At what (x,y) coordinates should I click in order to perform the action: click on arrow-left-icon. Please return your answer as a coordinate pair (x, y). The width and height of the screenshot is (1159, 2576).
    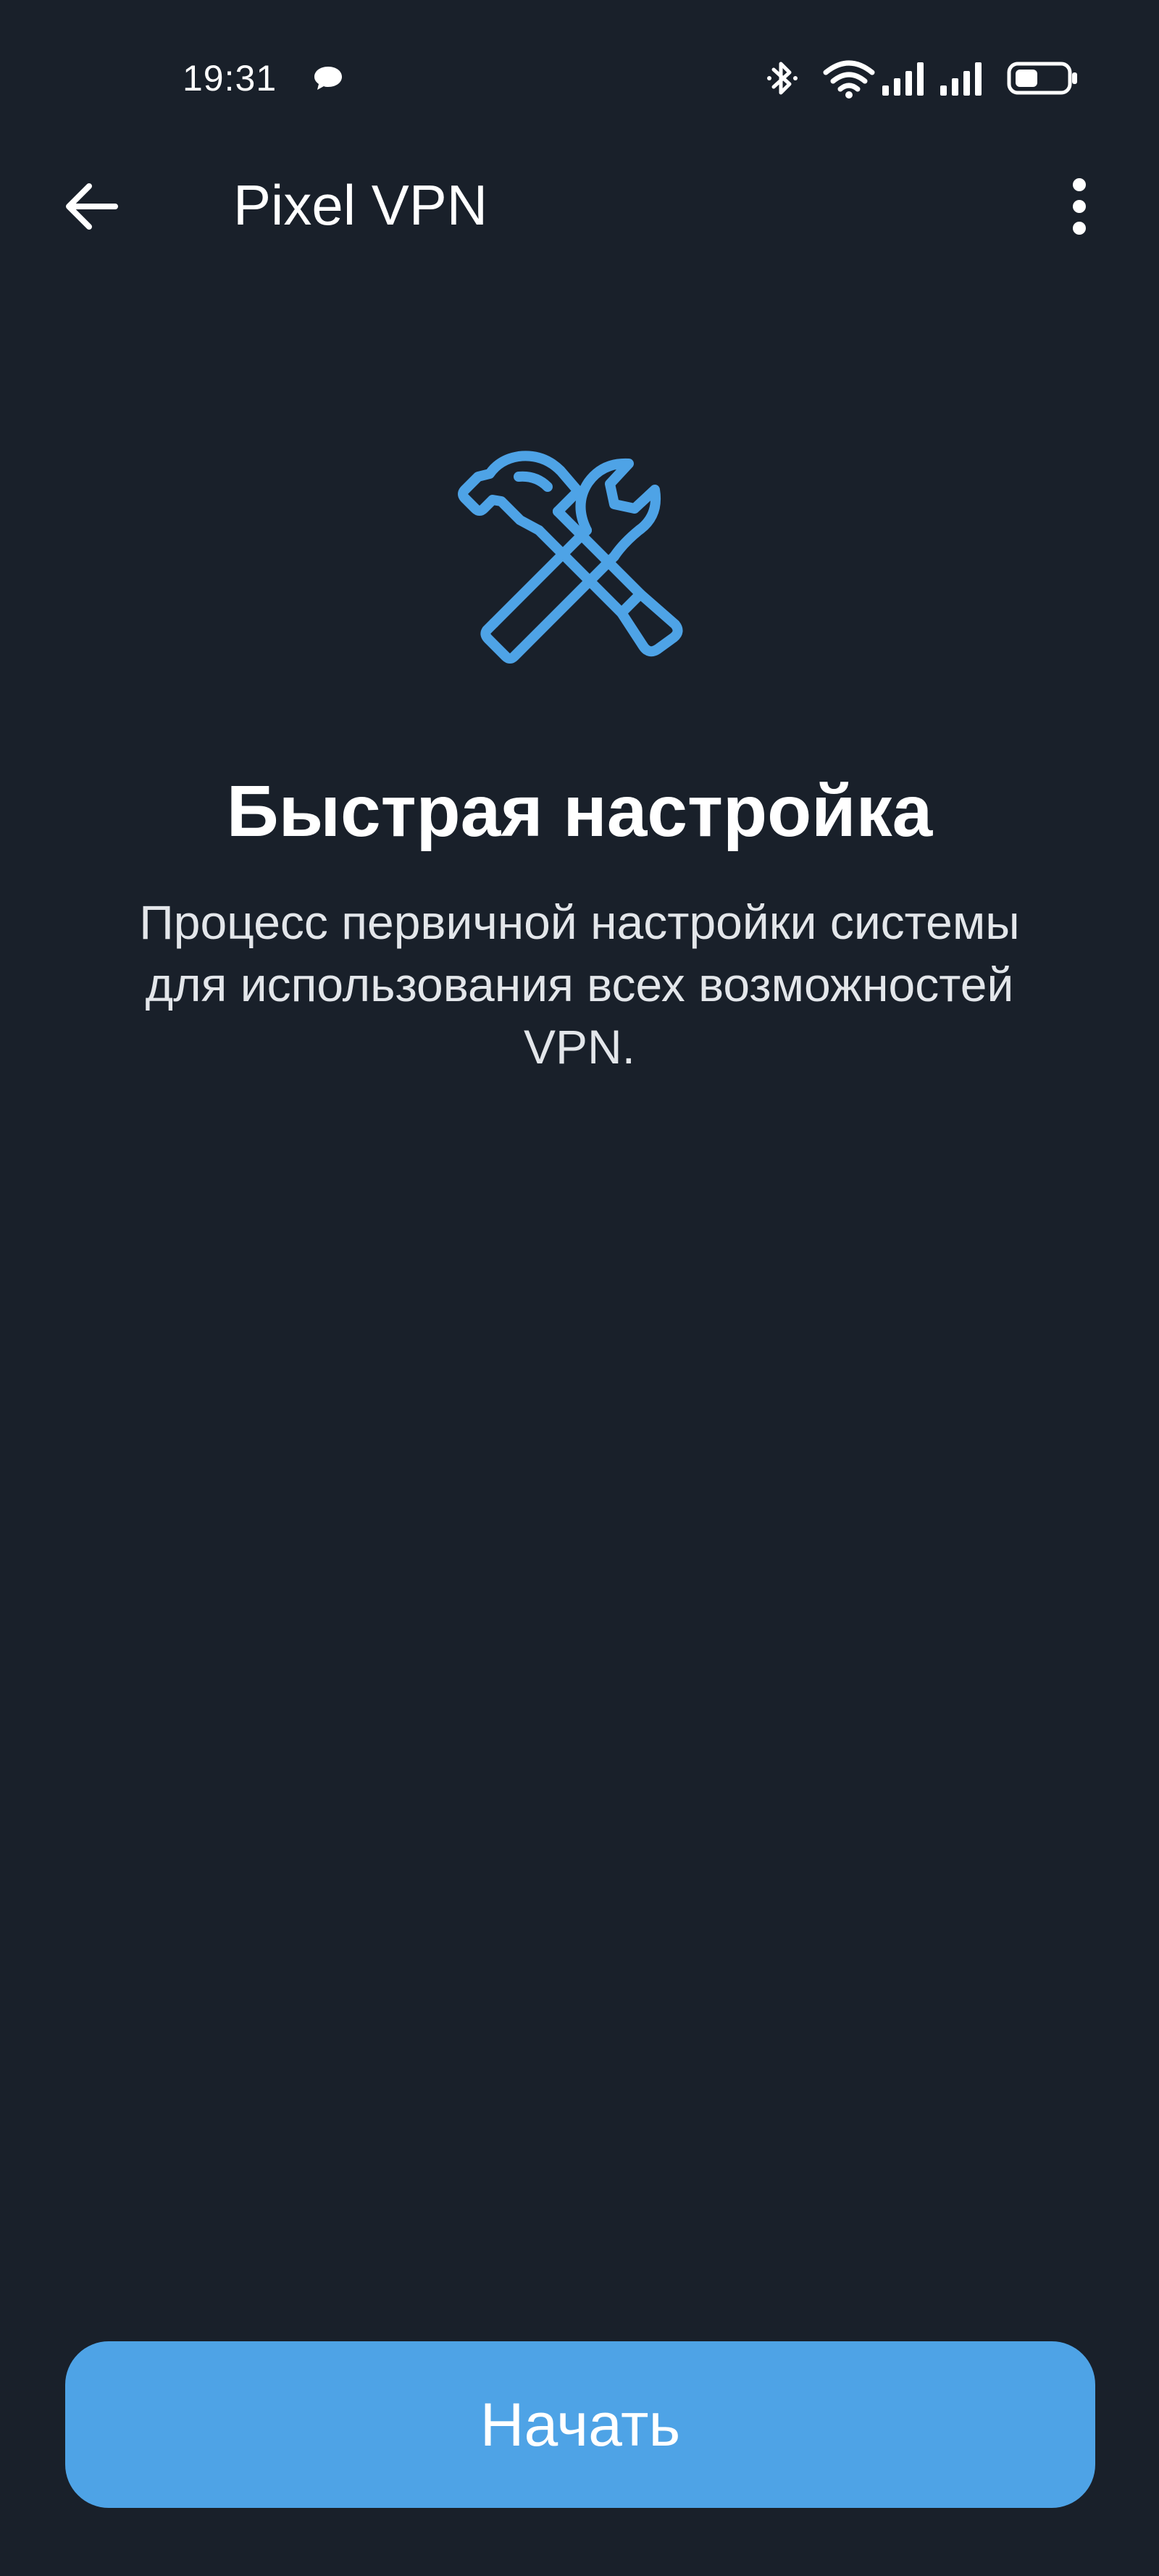
    Looking at the image, I should click on (92, 206).